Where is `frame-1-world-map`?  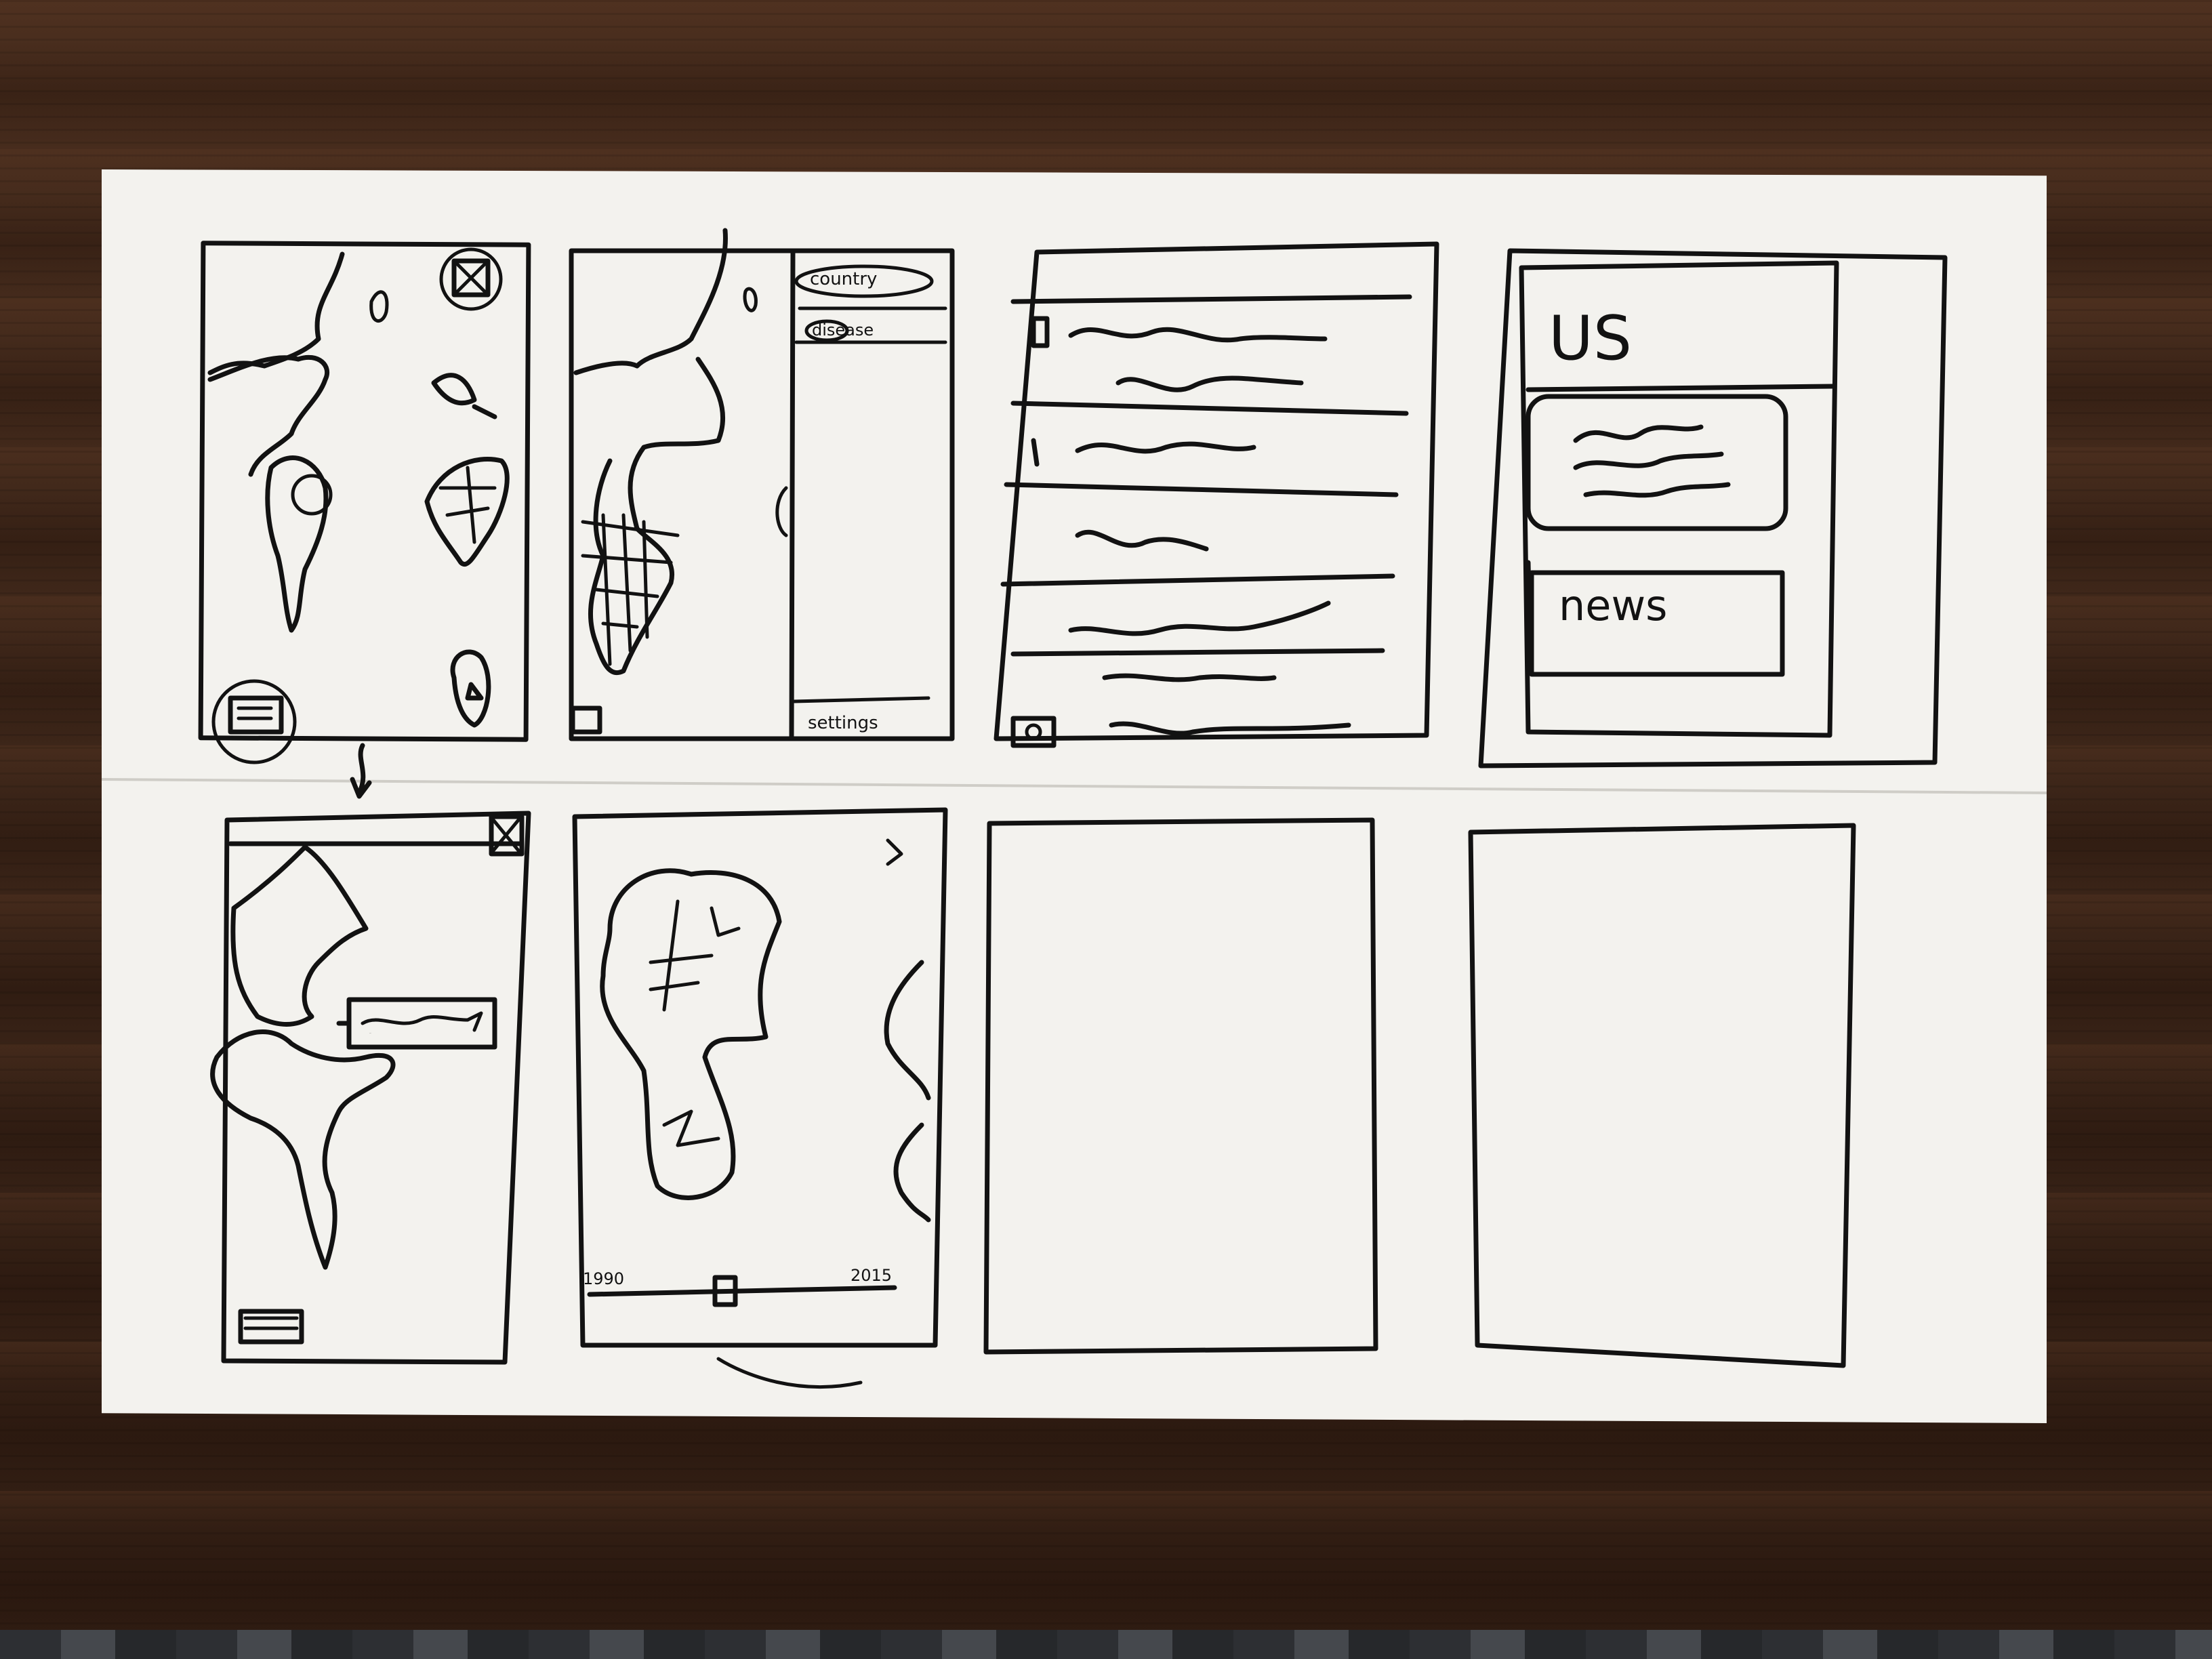
frame-1-world-map is located at coordinates (365, 520).